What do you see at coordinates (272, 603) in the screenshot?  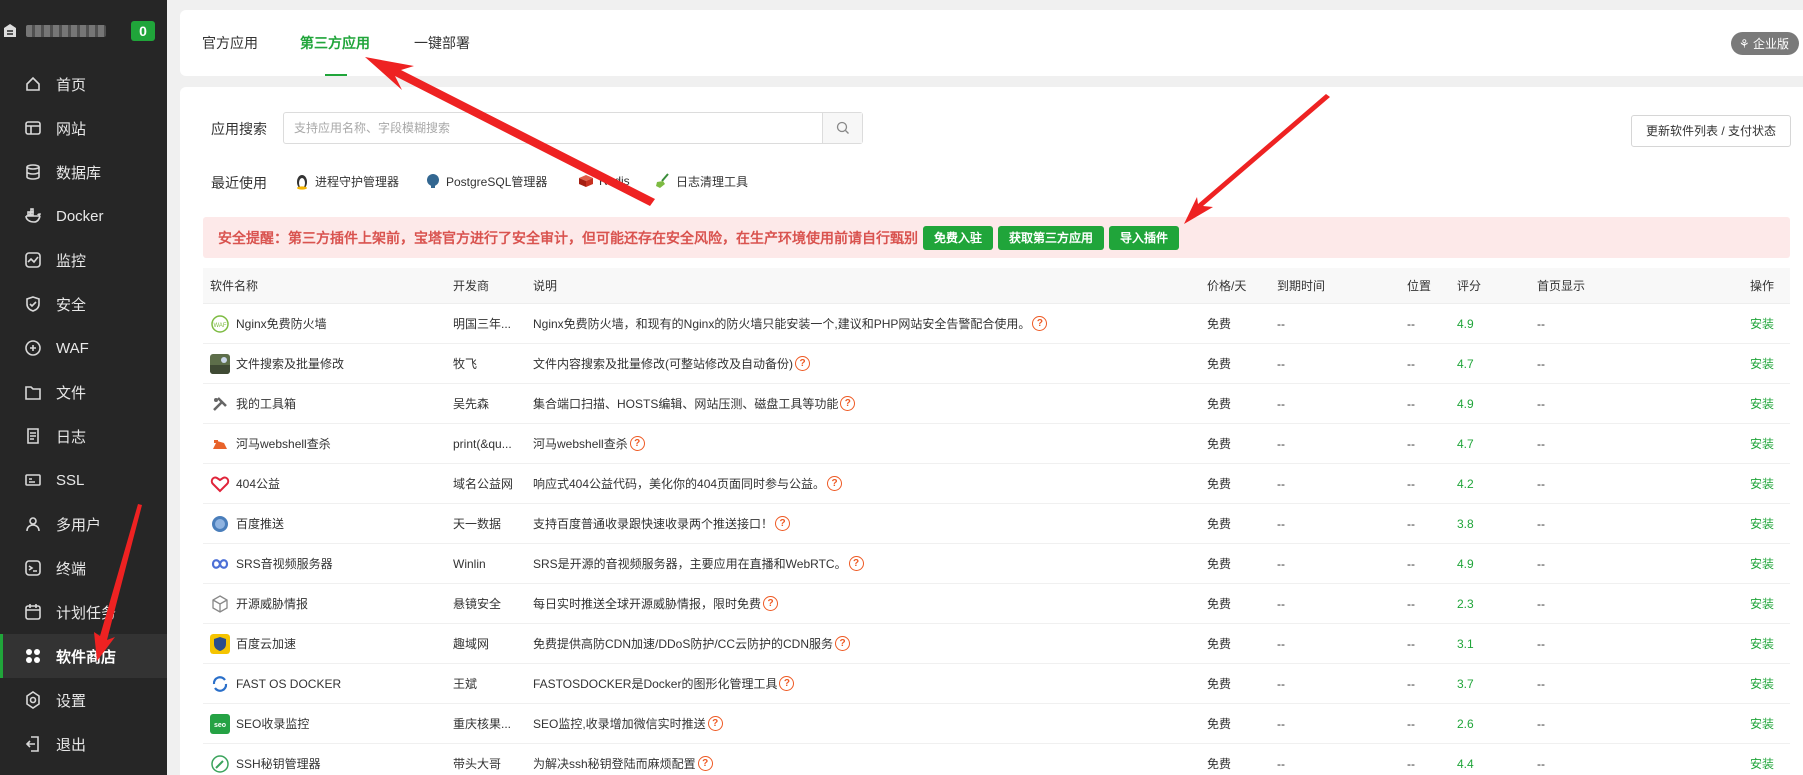 I see `app-name: 开源威胁情报` at bounding box center [272, 603].